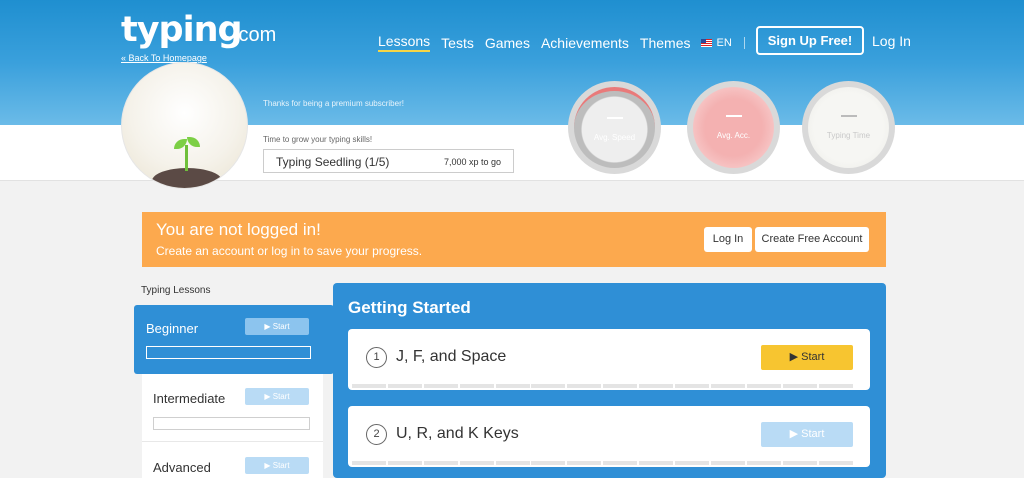 Image resolution: width=1024 pixels, height=478 pixels. What do you see at coordinates (810, 40) in the screenshot?
I see `sign-up-button: Sign Up Free!` at bounding box center [810, 40].